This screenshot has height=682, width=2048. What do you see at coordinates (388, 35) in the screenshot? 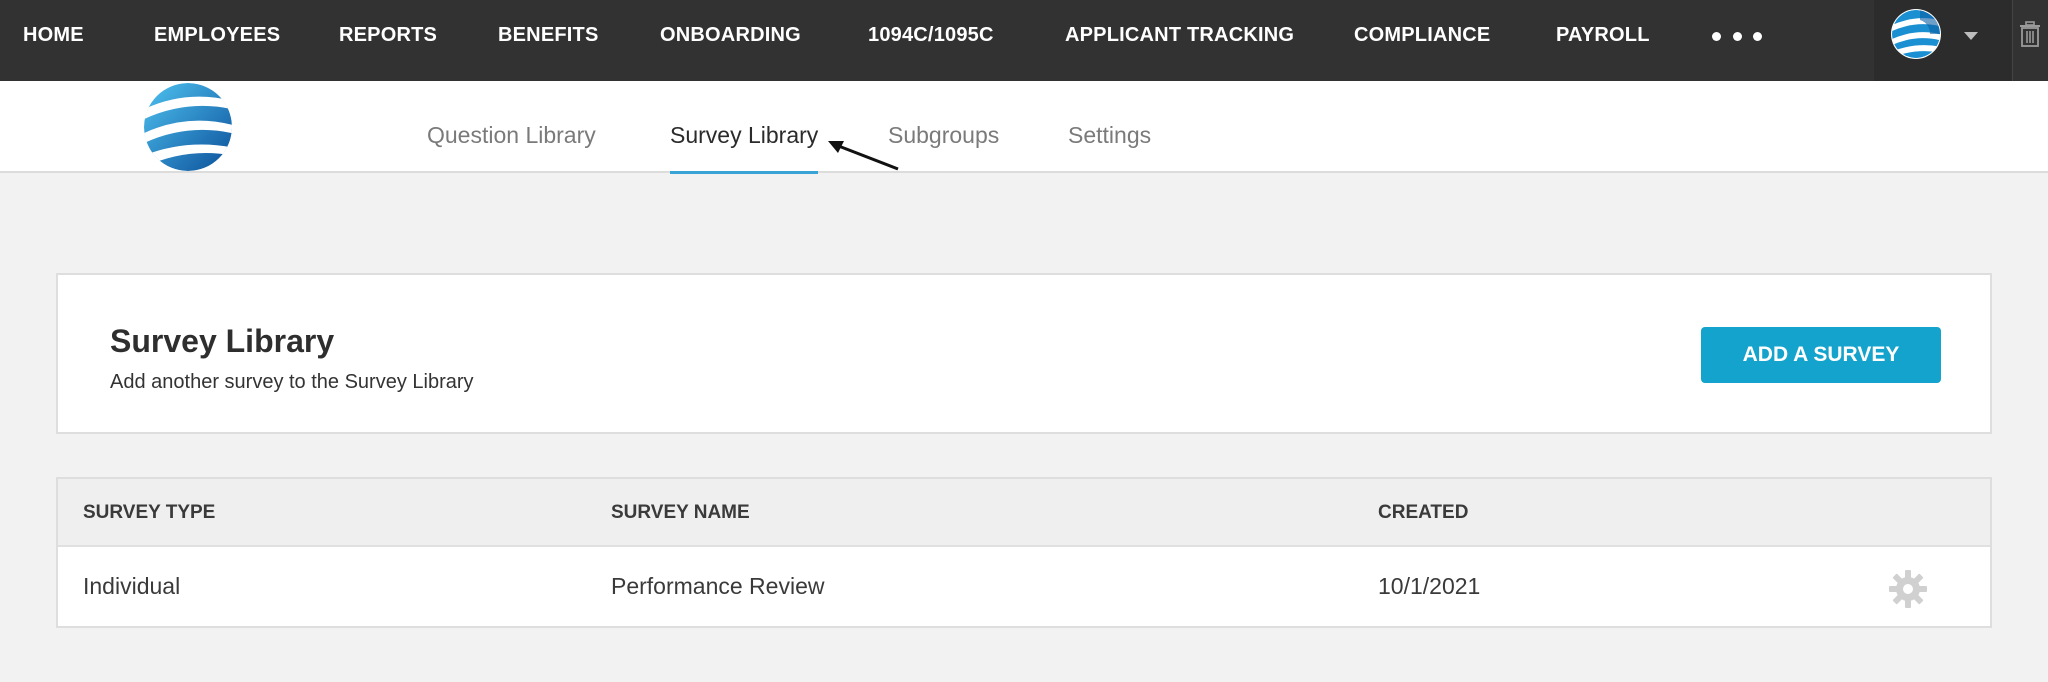
I see `nav-reports: REPORTS` at bounding box center [388, 35].